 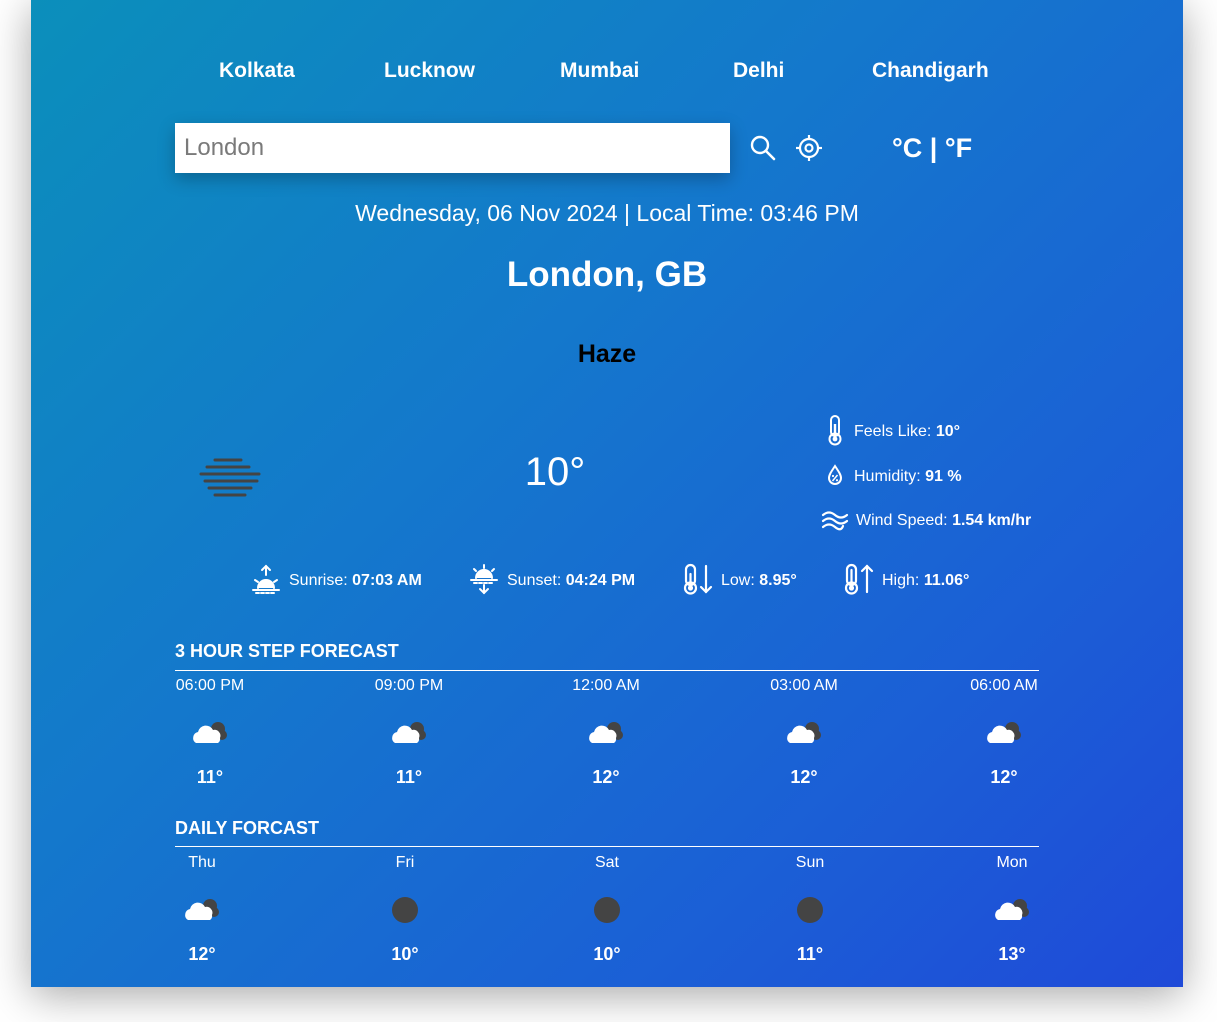 What do you see at coordinates (835, 477) in the screenshot?
I see `humidity-drop-icon` at bounding box center [835, 477].